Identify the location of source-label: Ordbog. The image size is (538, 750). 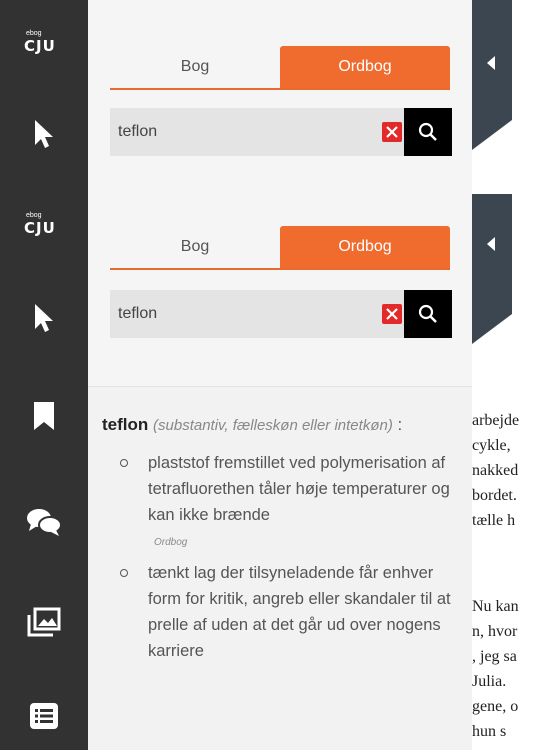
(171, 542).